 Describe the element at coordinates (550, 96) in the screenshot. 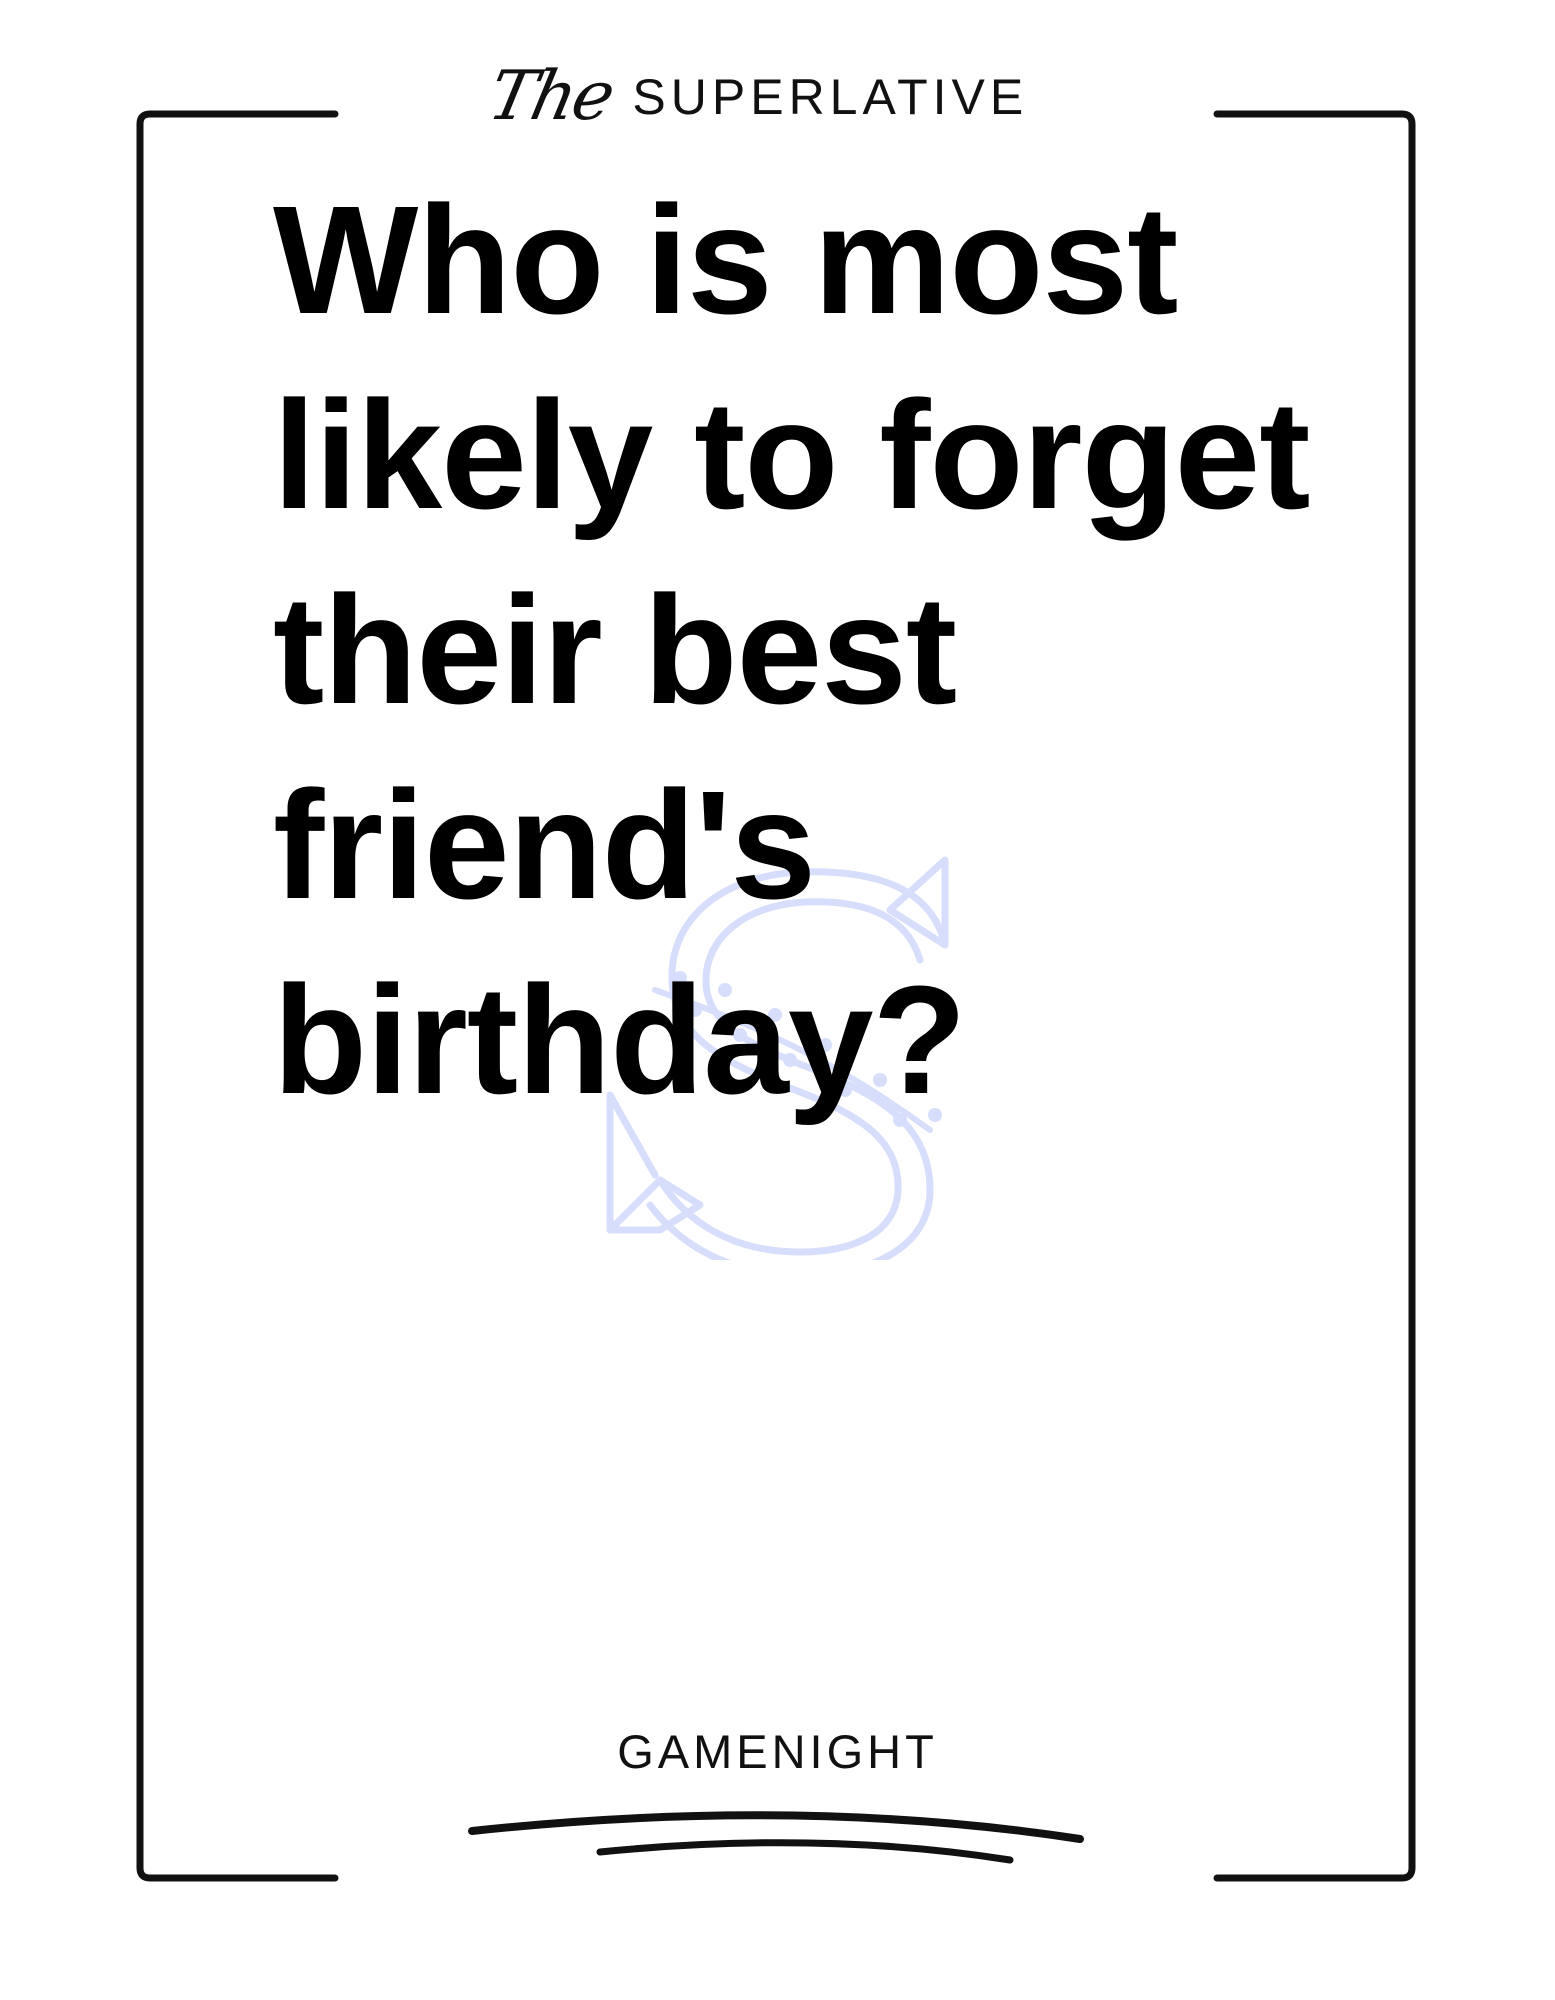

I see `brand-script-logo: The` at that location.